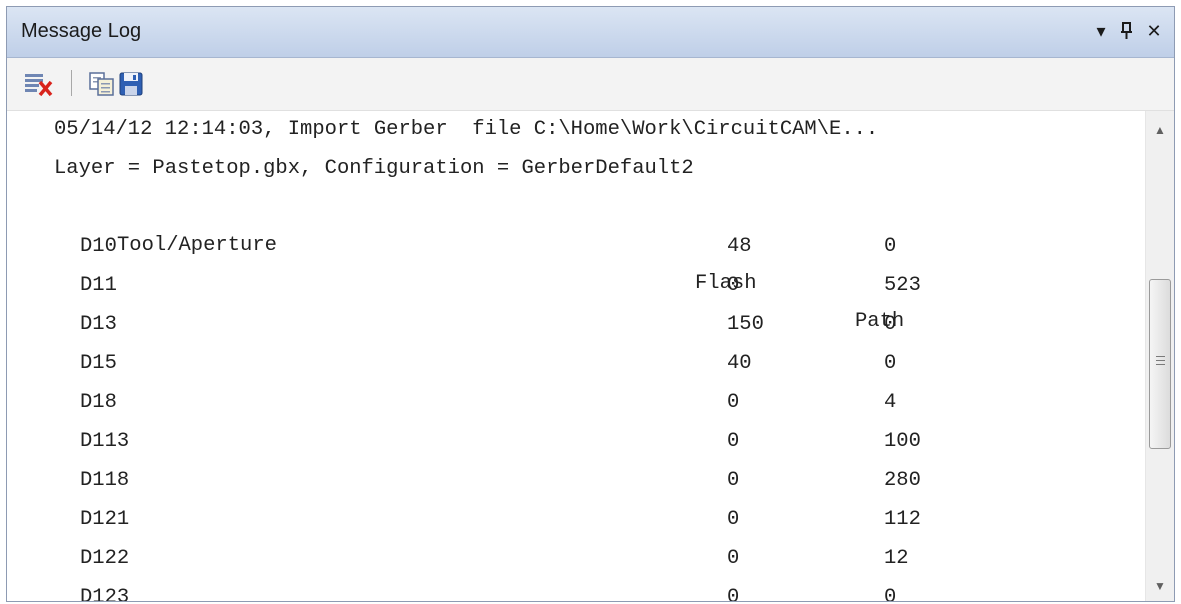  I want to click on log-row-tool: D122, so click(105, 558).